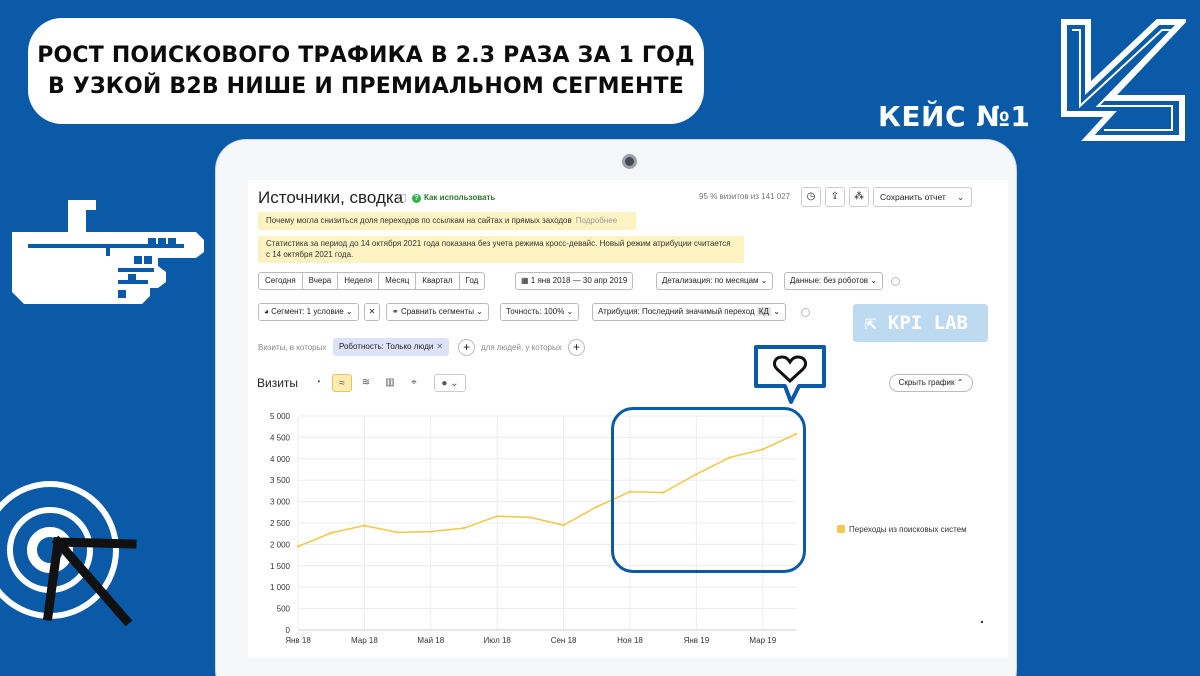  I want to click on y-tick-label: 2 000, so click(280, 544).